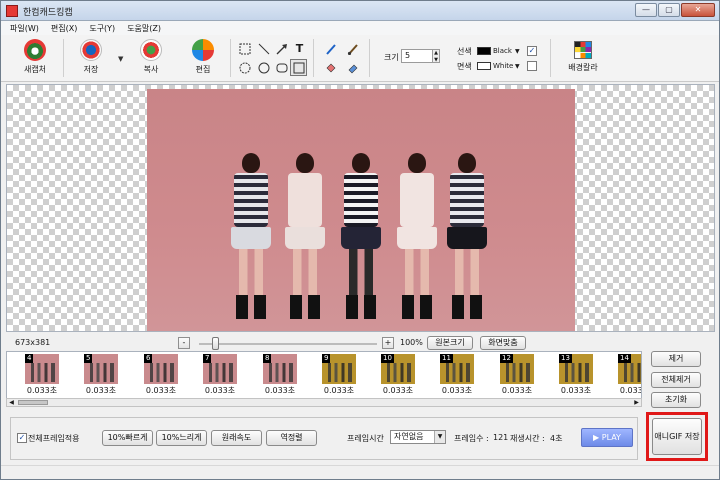  Describe the element at coordinates (127, 438) in the screenshot. I see `faster-button: 10%빠르게` at that location.